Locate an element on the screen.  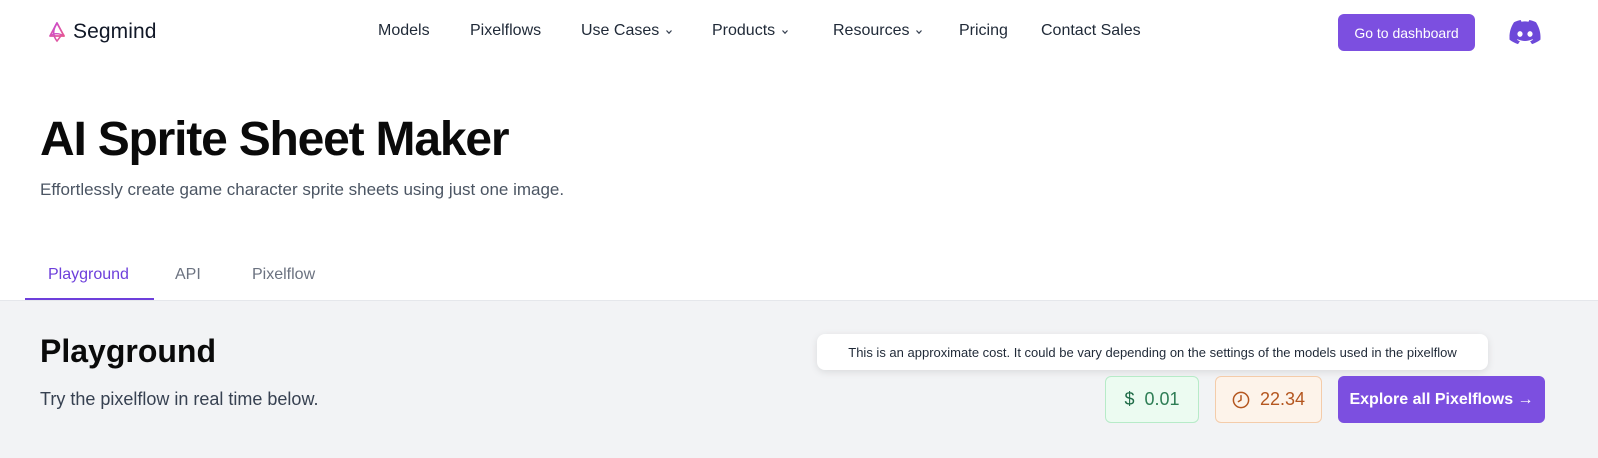
discord-icon is located at coordinates (1525, 32).